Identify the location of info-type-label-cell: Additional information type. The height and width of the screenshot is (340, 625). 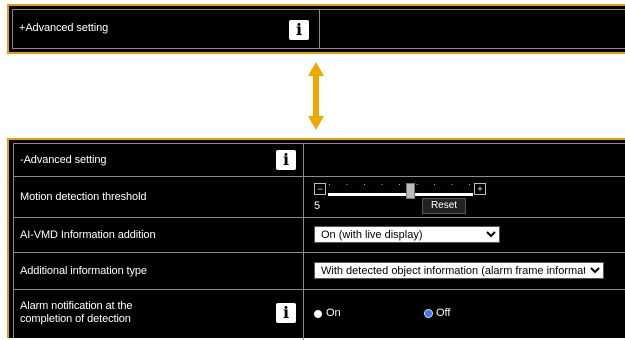
(159, 271).